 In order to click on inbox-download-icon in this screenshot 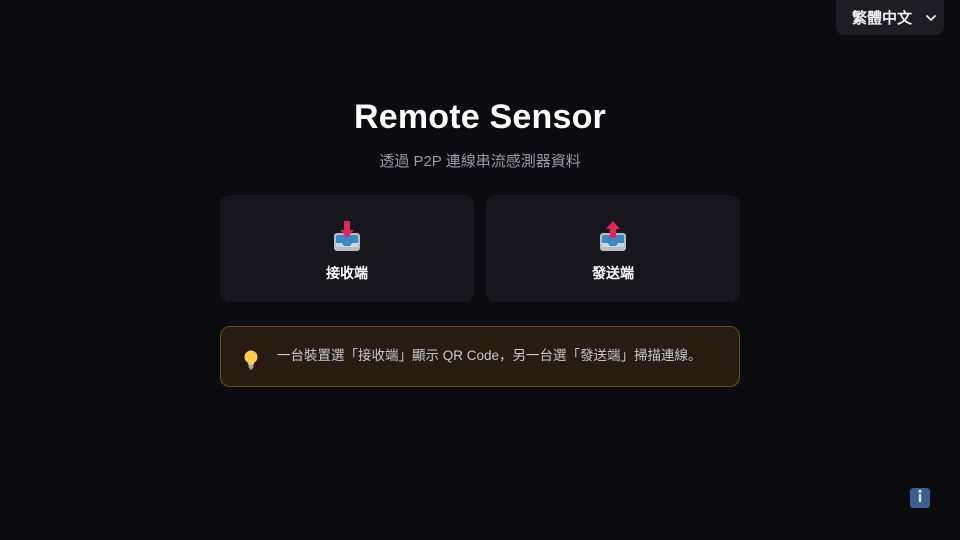, I will do `click(347, 236)`.